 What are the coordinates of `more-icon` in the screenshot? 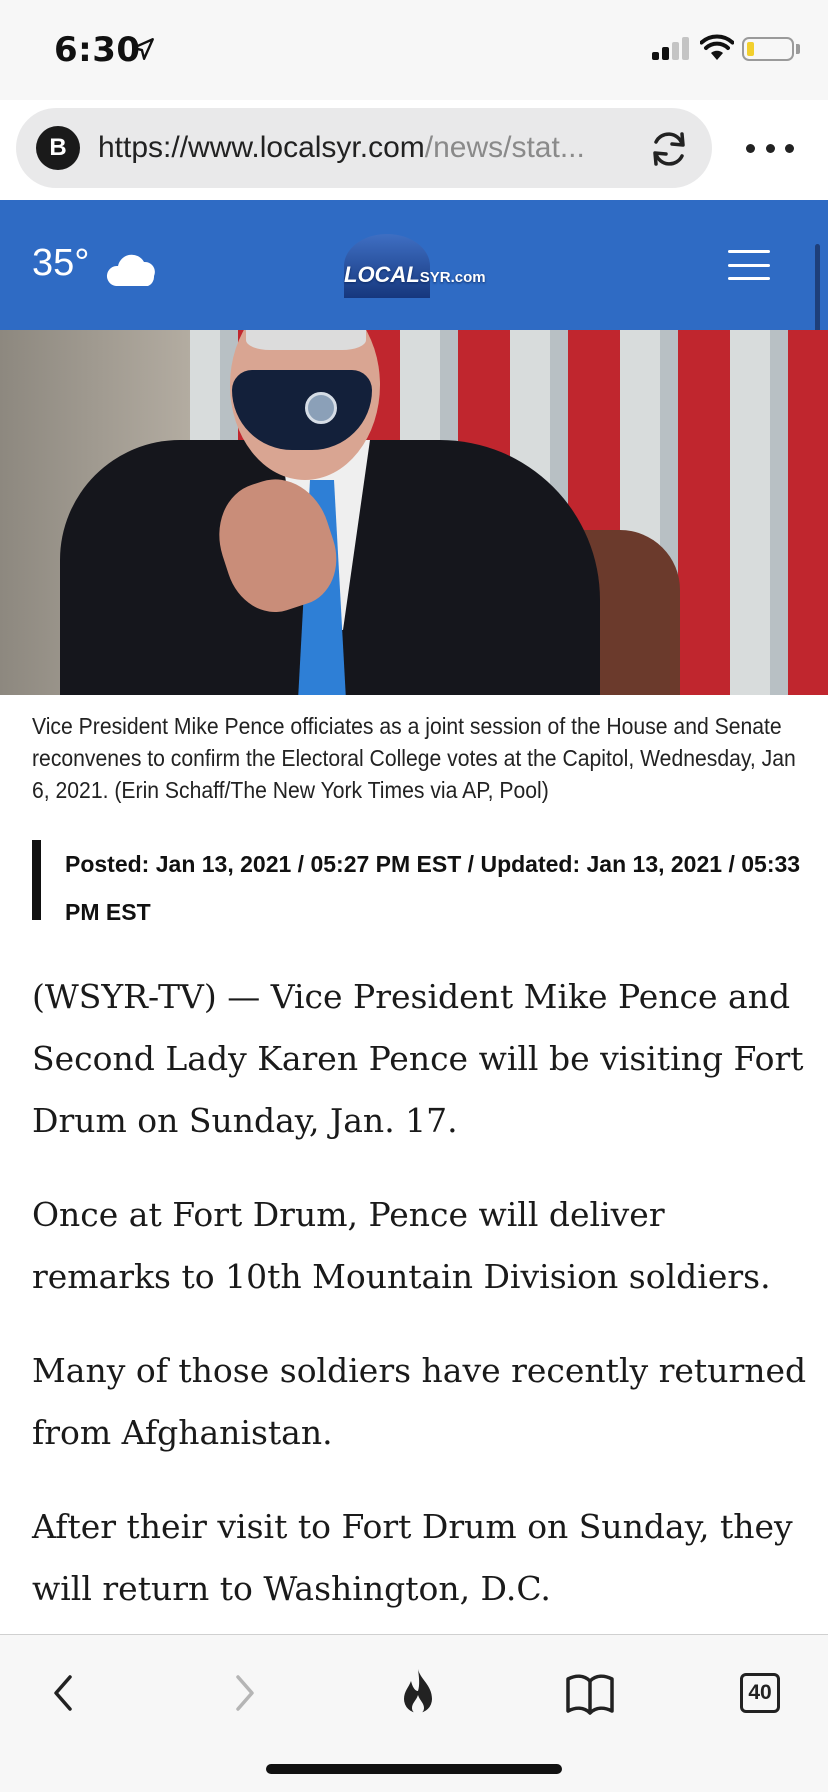 It's located at (770, 148).